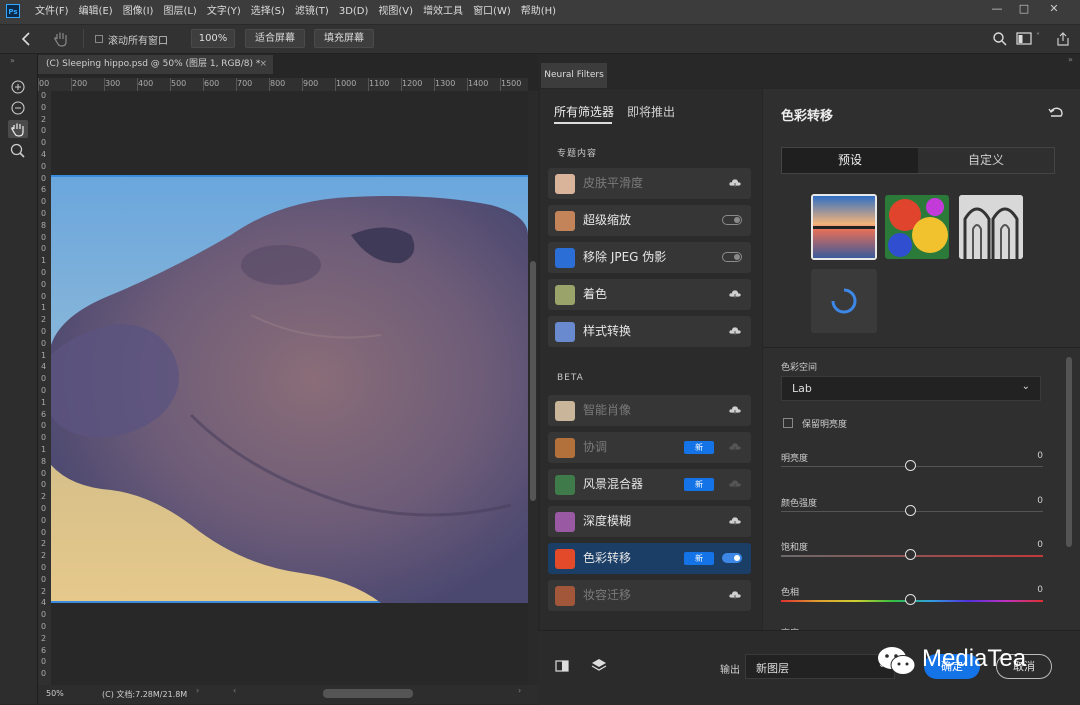  I want to click on preset-abstract, so click(917, 227).